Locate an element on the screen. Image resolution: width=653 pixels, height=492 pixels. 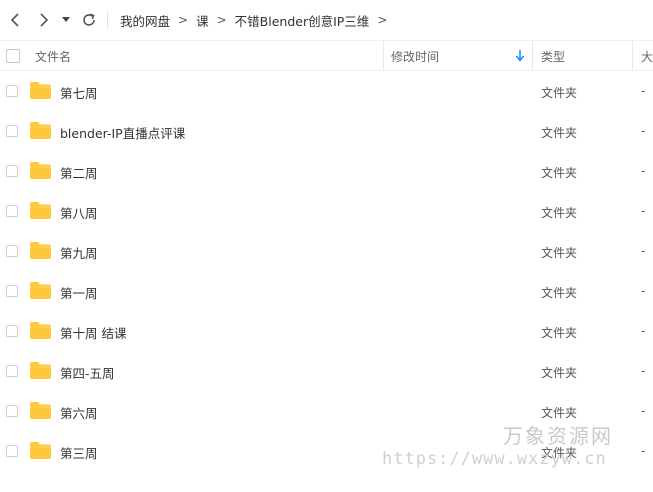
caret-down-icon is located at coordinates (66, 19).